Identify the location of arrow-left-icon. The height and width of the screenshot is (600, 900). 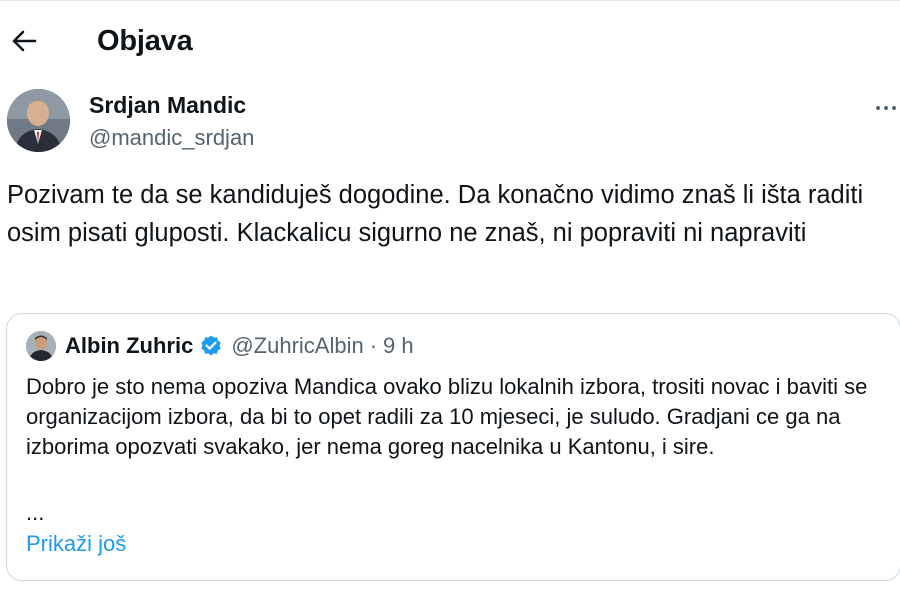
(24, 43).